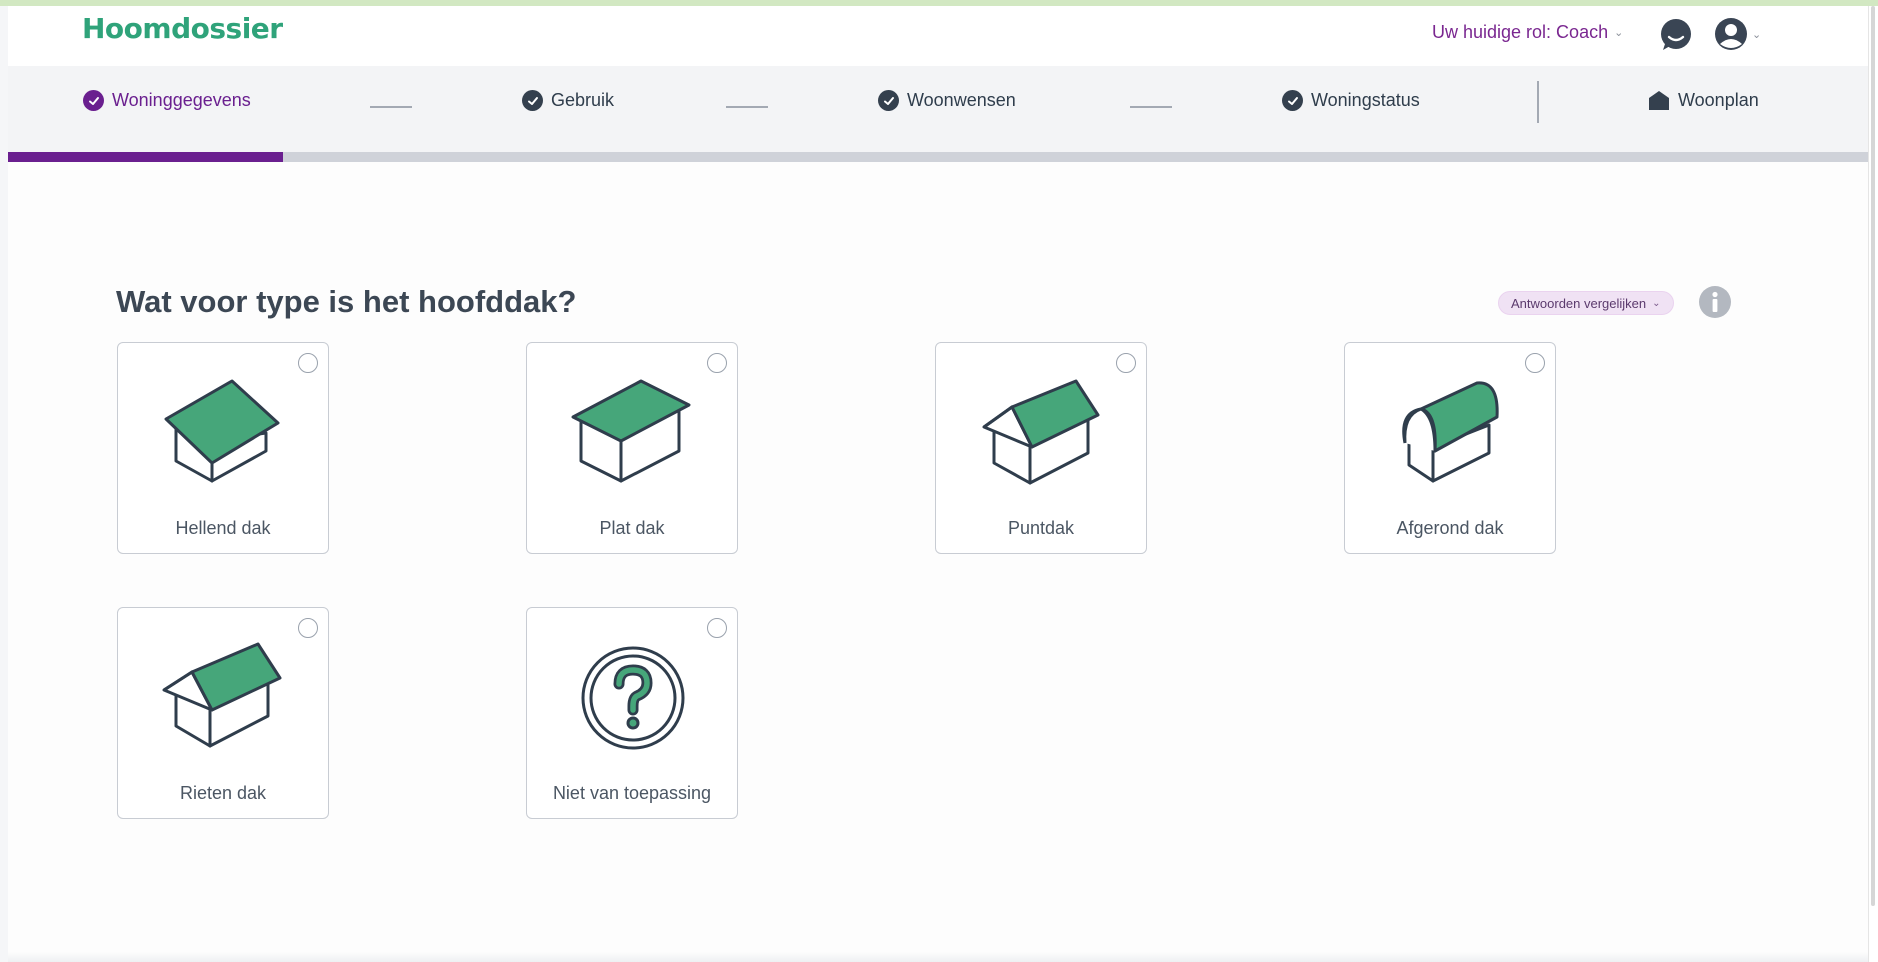 The height and width of the screenshot is (962, 1878). Describe the element at coordinates (1520, 32) in the screenshot. I see `role-label: Uw huidige rol: Coach` at that location.